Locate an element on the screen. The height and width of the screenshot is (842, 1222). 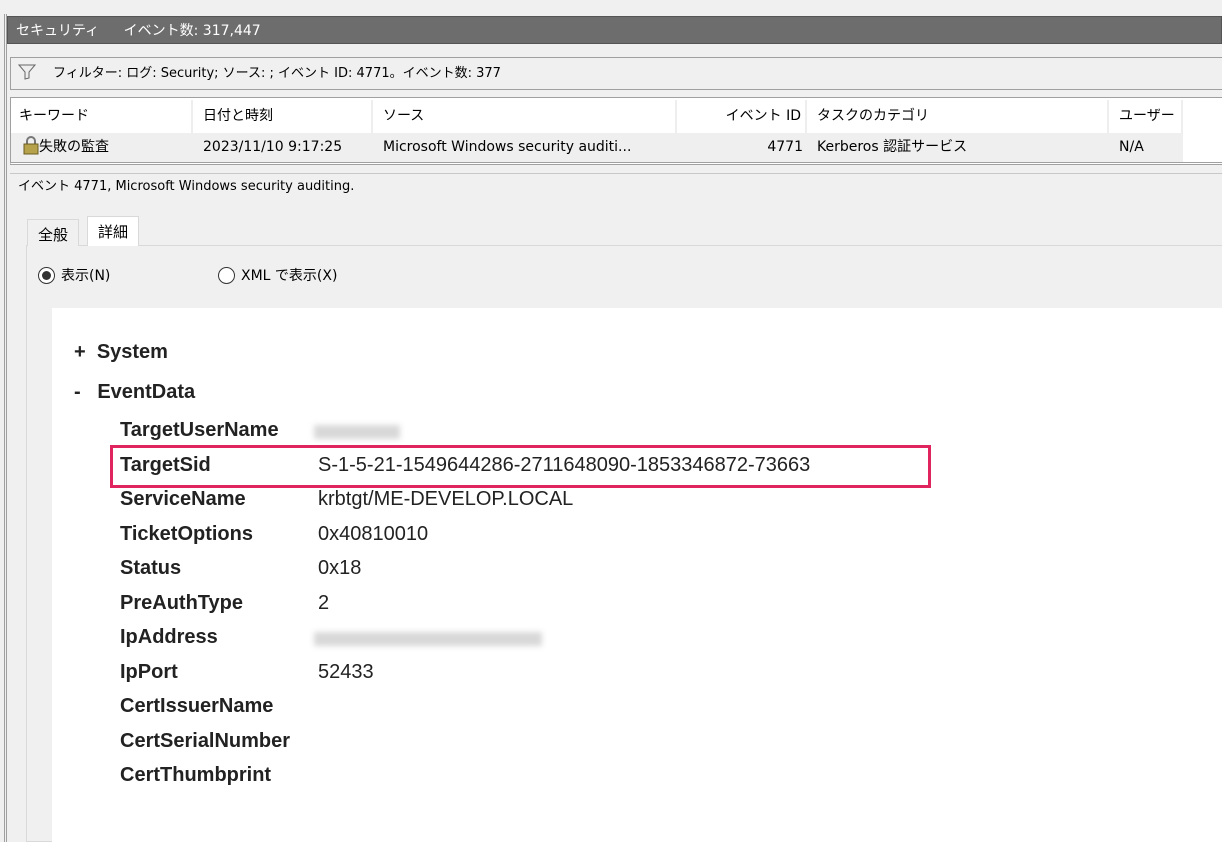
field-key: PreAuthType is located at coordinates (181, 602).